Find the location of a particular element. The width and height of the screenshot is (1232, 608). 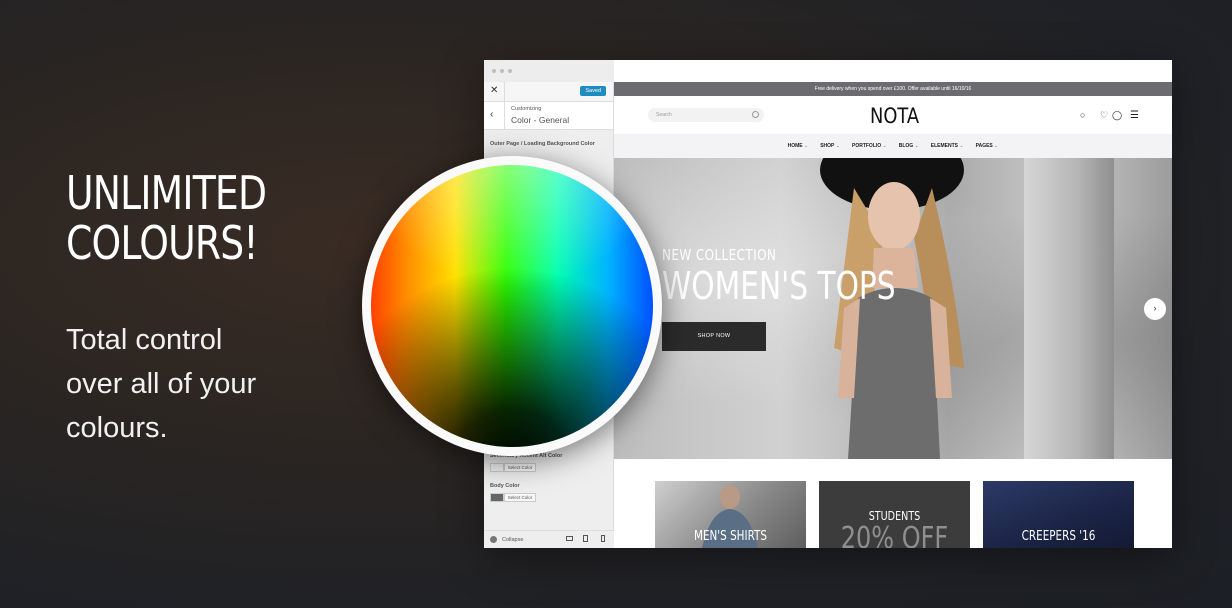

option-label-outer-page: Outer Page / Loading Background Color is located at coordinates (542, 144).